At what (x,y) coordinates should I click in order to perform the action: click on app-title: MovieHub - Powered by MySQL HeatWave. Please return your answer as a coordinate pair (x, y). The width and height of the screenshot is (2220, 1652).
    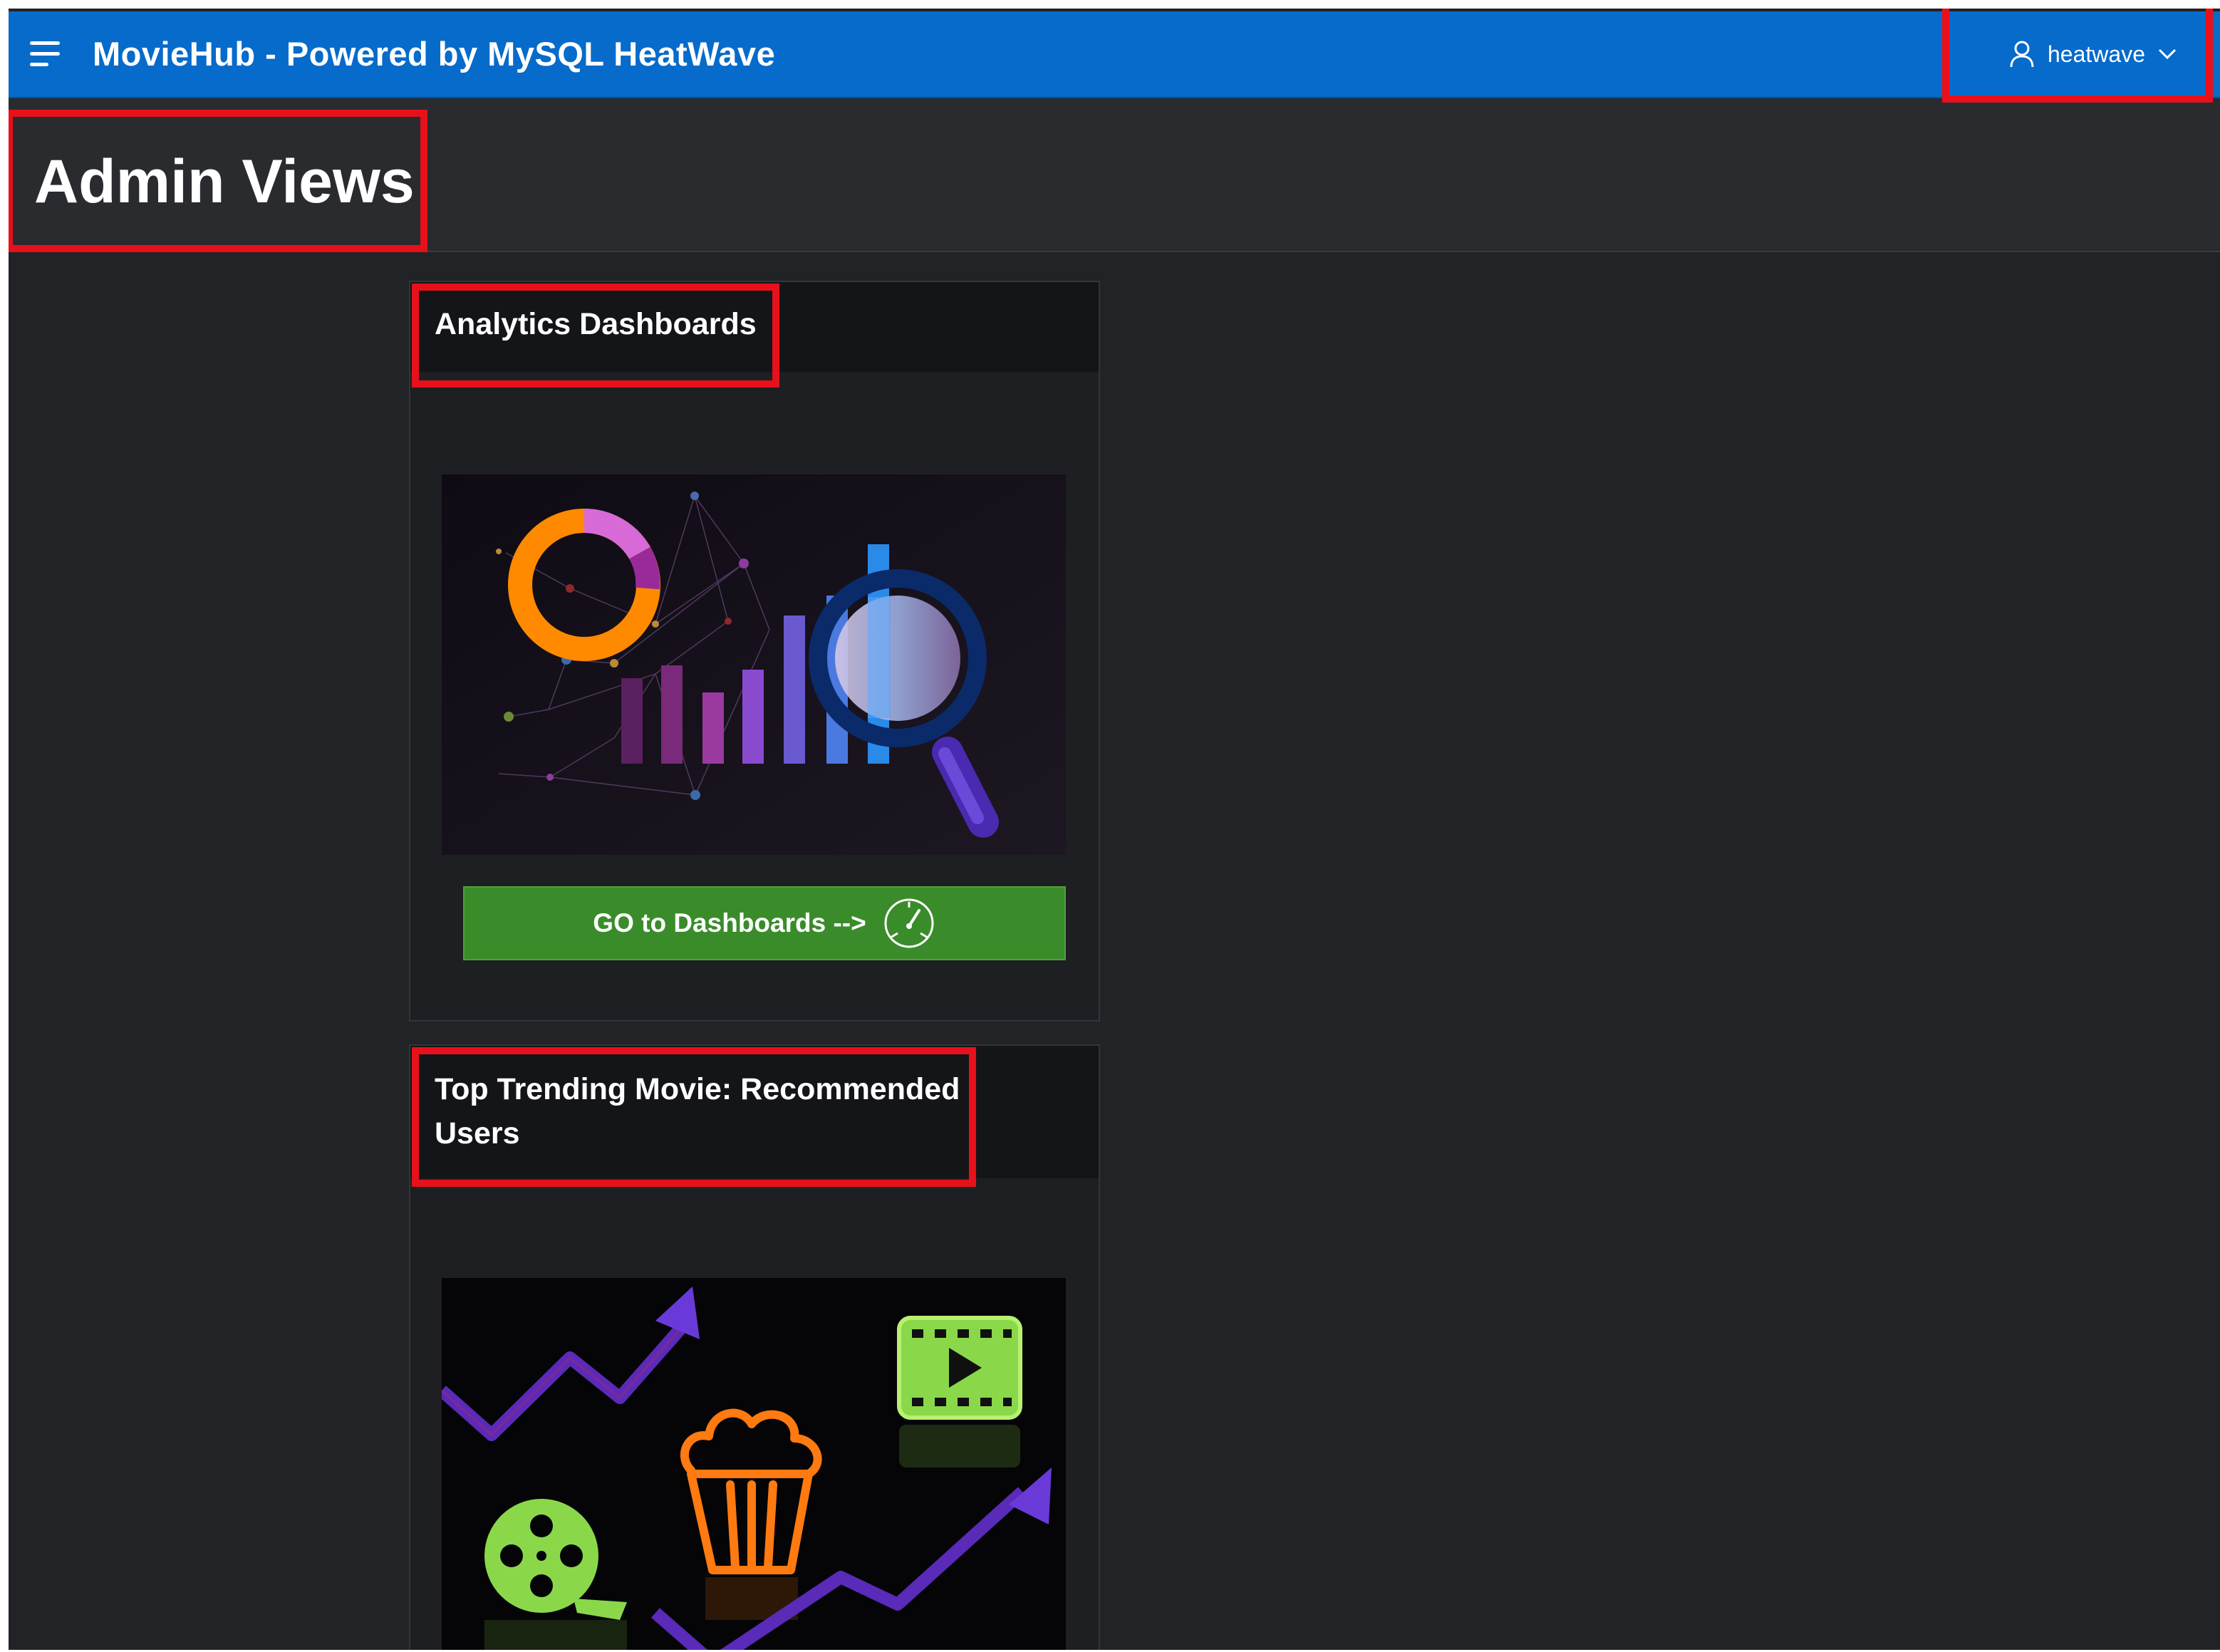
    Looking at the image, I should click on (434, 53).